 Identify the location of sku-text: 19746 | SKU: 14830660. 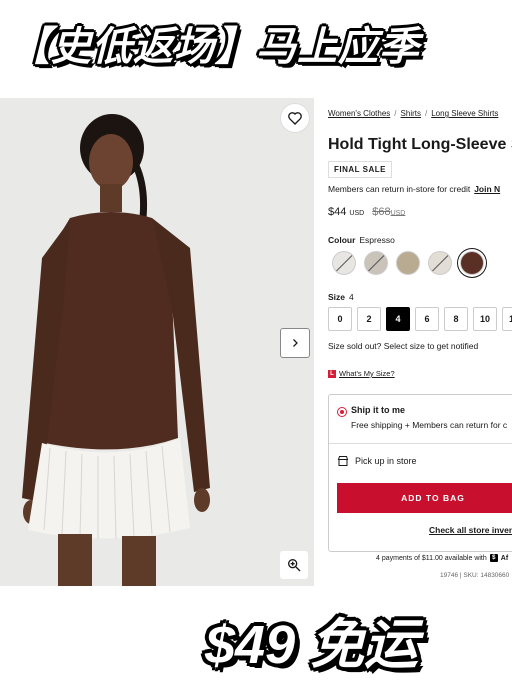
(475, 575).